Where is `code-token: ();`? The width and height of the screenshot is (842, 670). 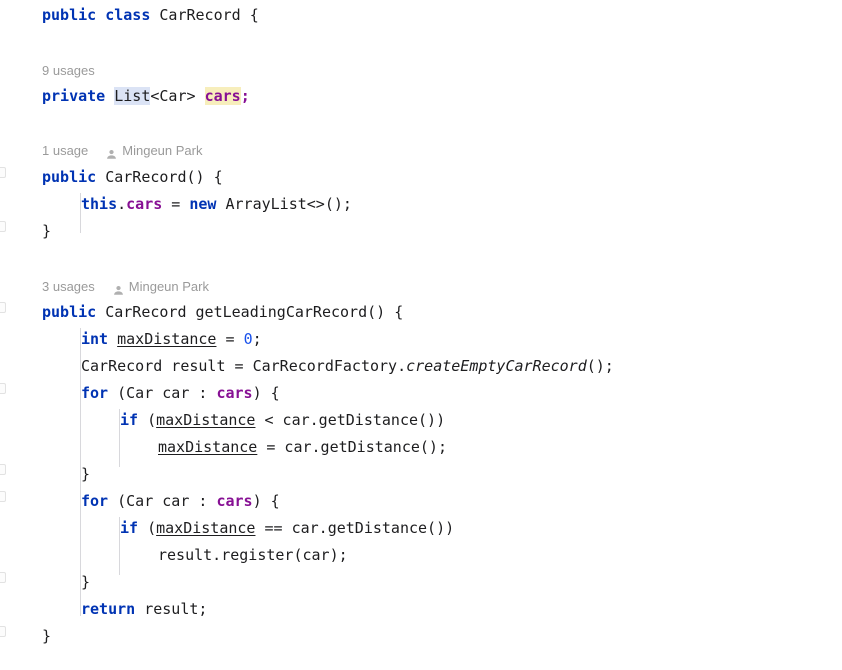 code-token: (); is located at coordinates (600, 366).